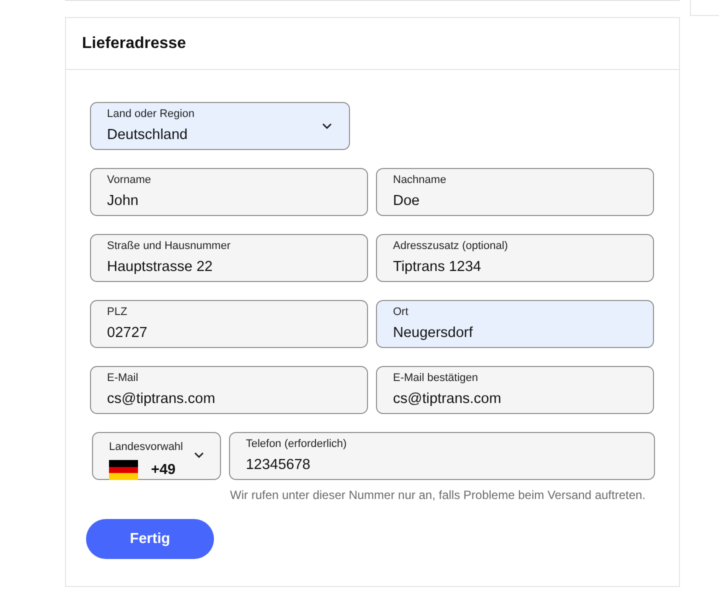 The image size is (719, 593). Describe the element at coordinates (515, 258) in the screenshot. I see `text-field: Adresszusatz (optional) Tiptrans 1234` at that location.